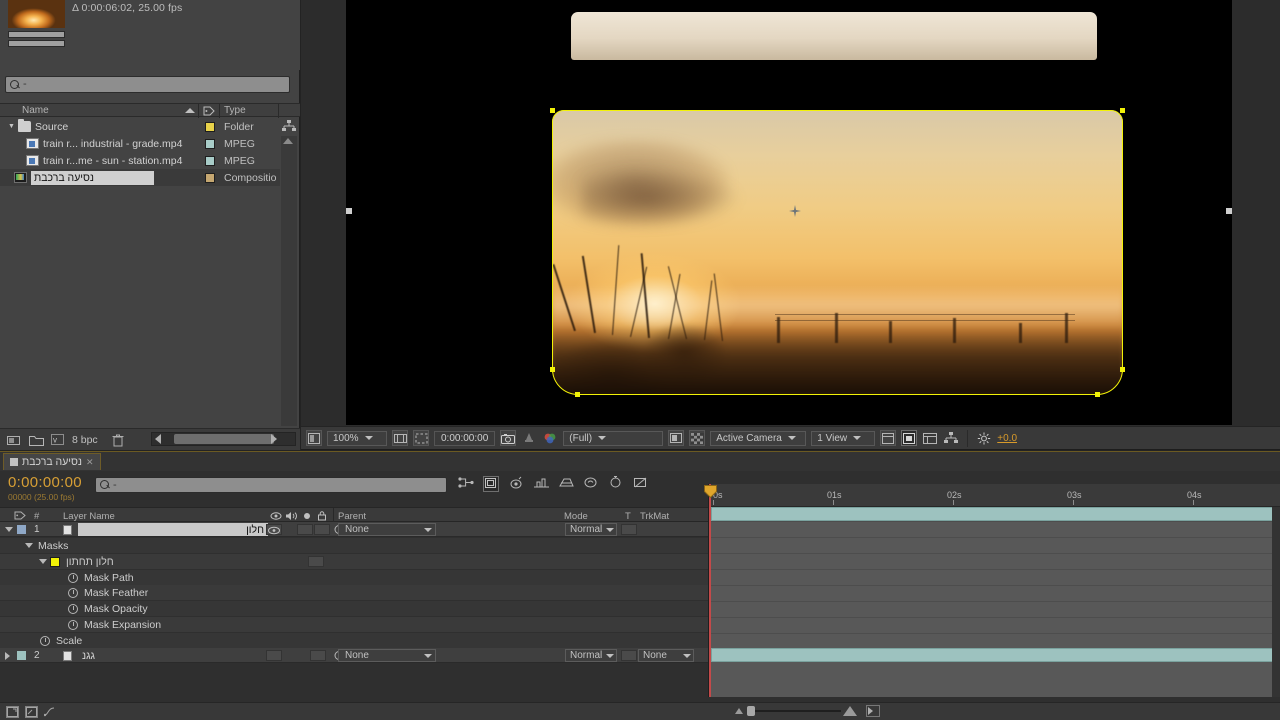 The width and height of the screenshot is (1280, 720). What do you see at coordinates (158, 439) in the screenshot?
I see `scroll-left-arrow-icon` at bounding box center [158, 439].